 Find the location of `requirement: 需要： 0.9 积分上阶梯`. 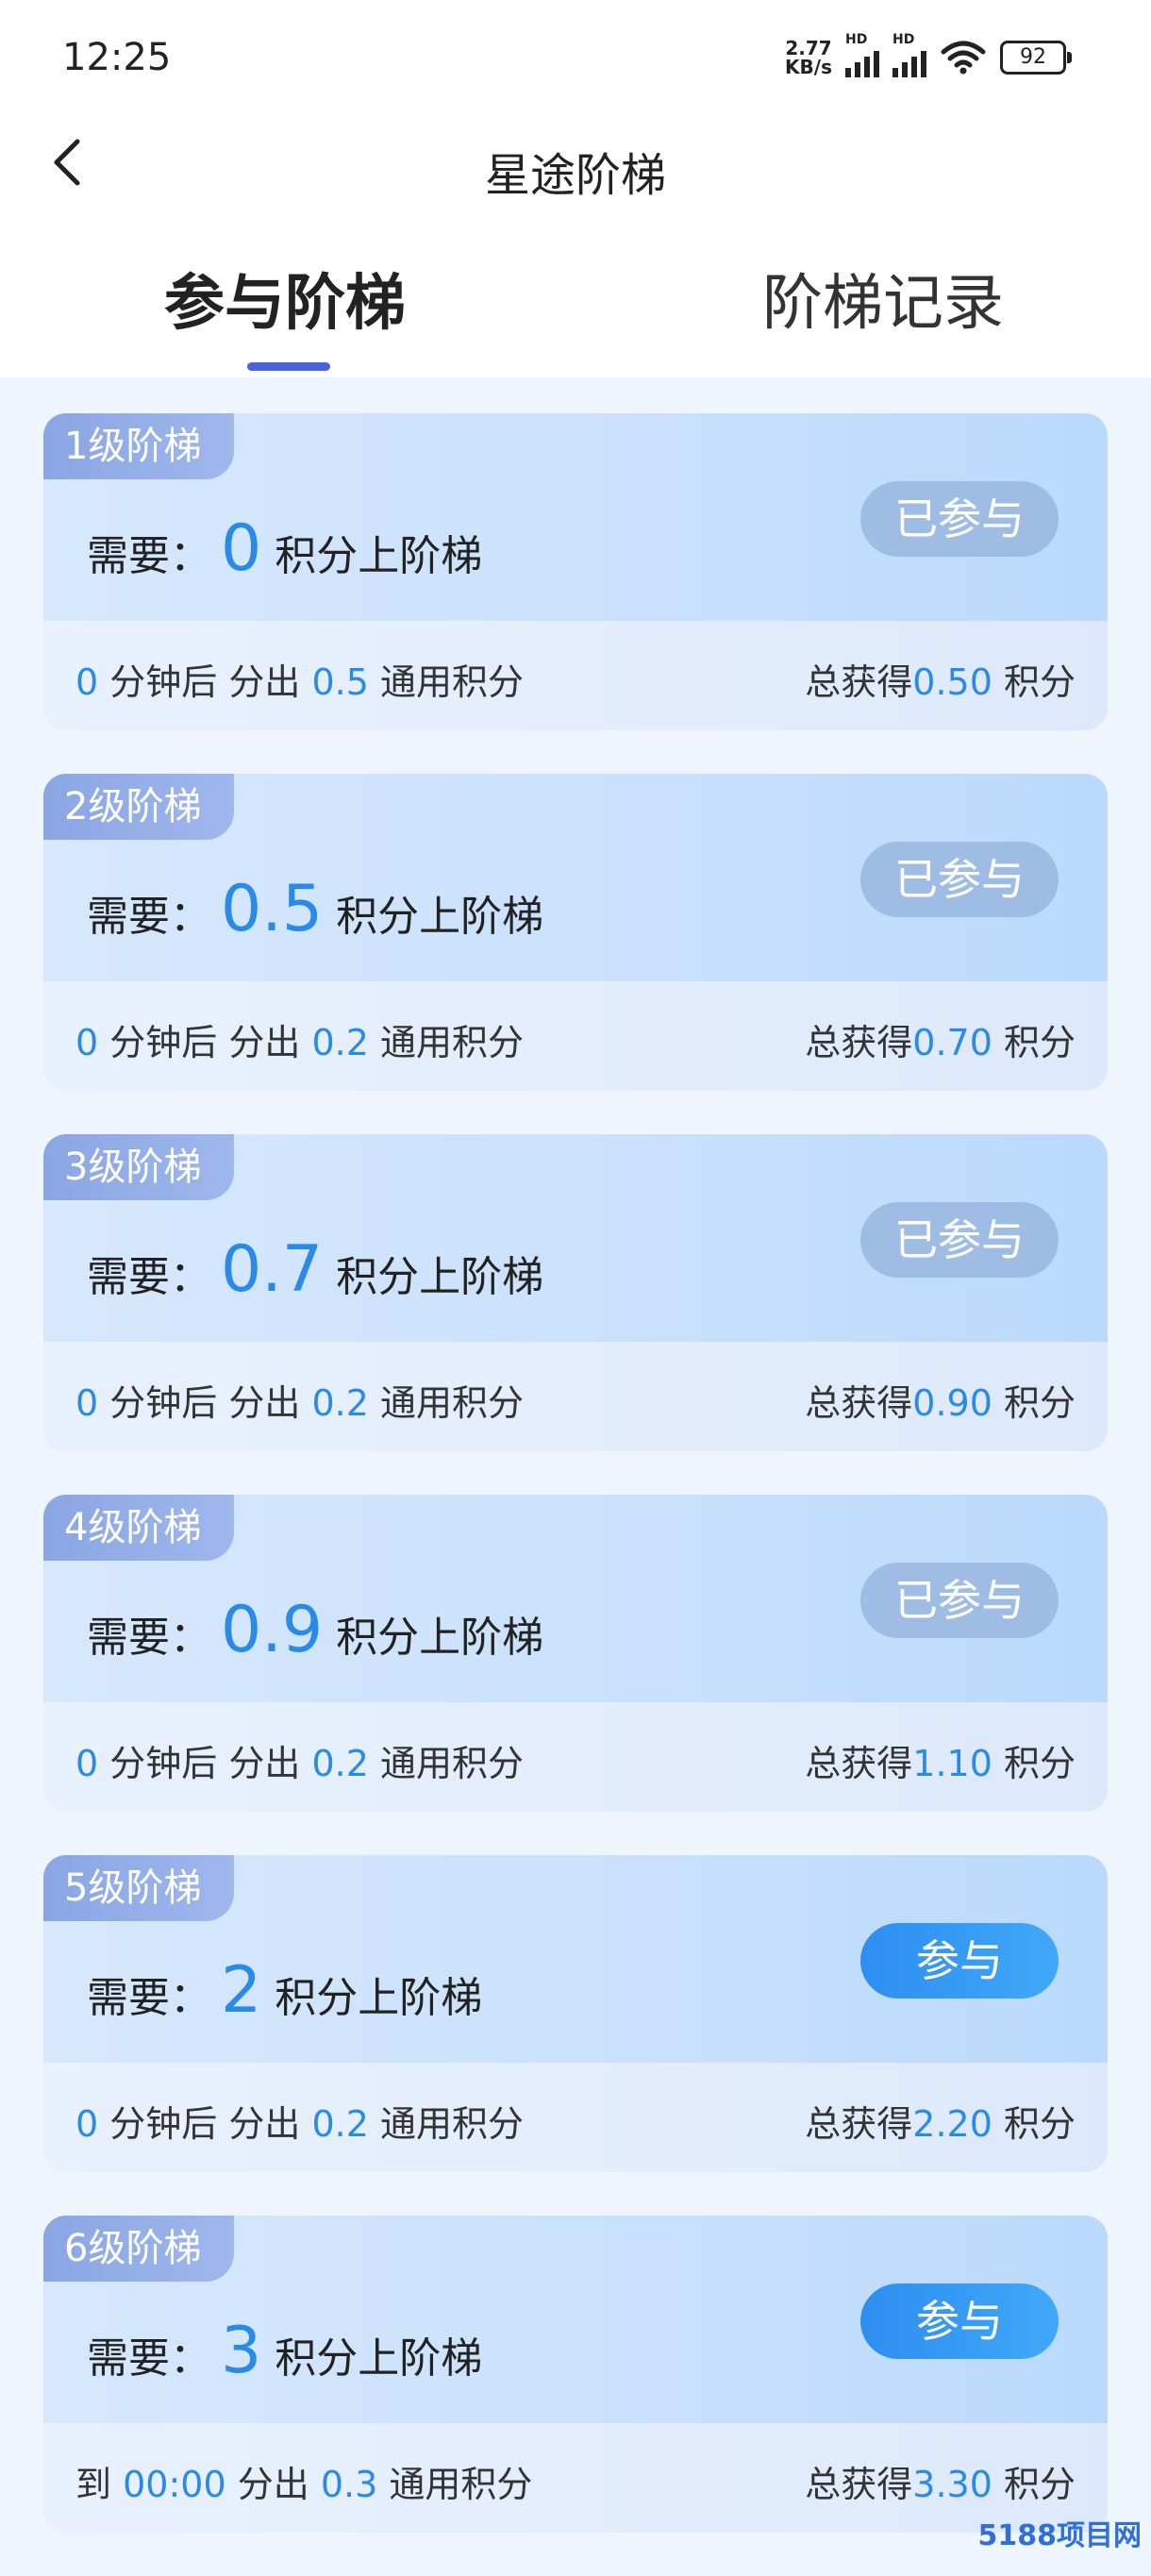

requirement: 需要： 0.9 积分上阶梯 is located at coordinates (315, 1630).